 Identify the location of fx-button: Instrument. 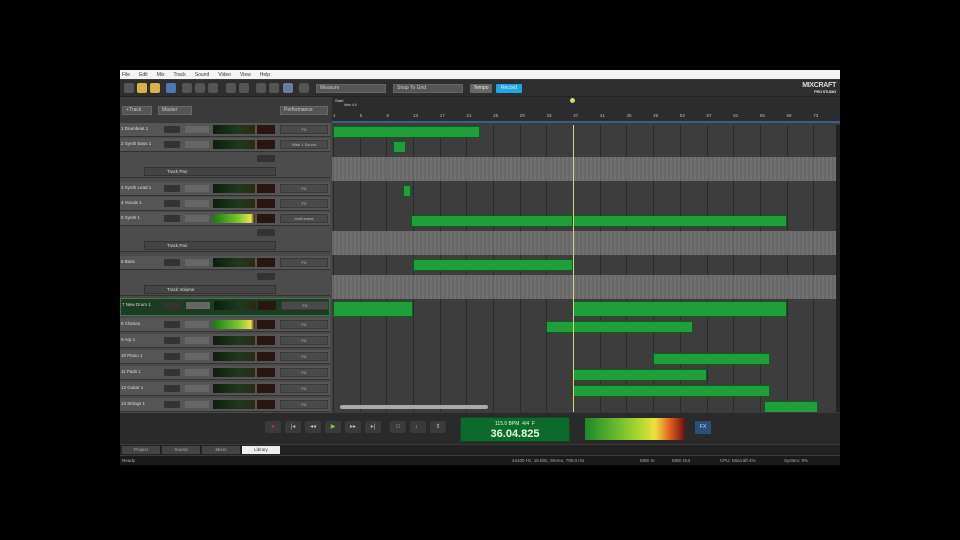
(304, 218).